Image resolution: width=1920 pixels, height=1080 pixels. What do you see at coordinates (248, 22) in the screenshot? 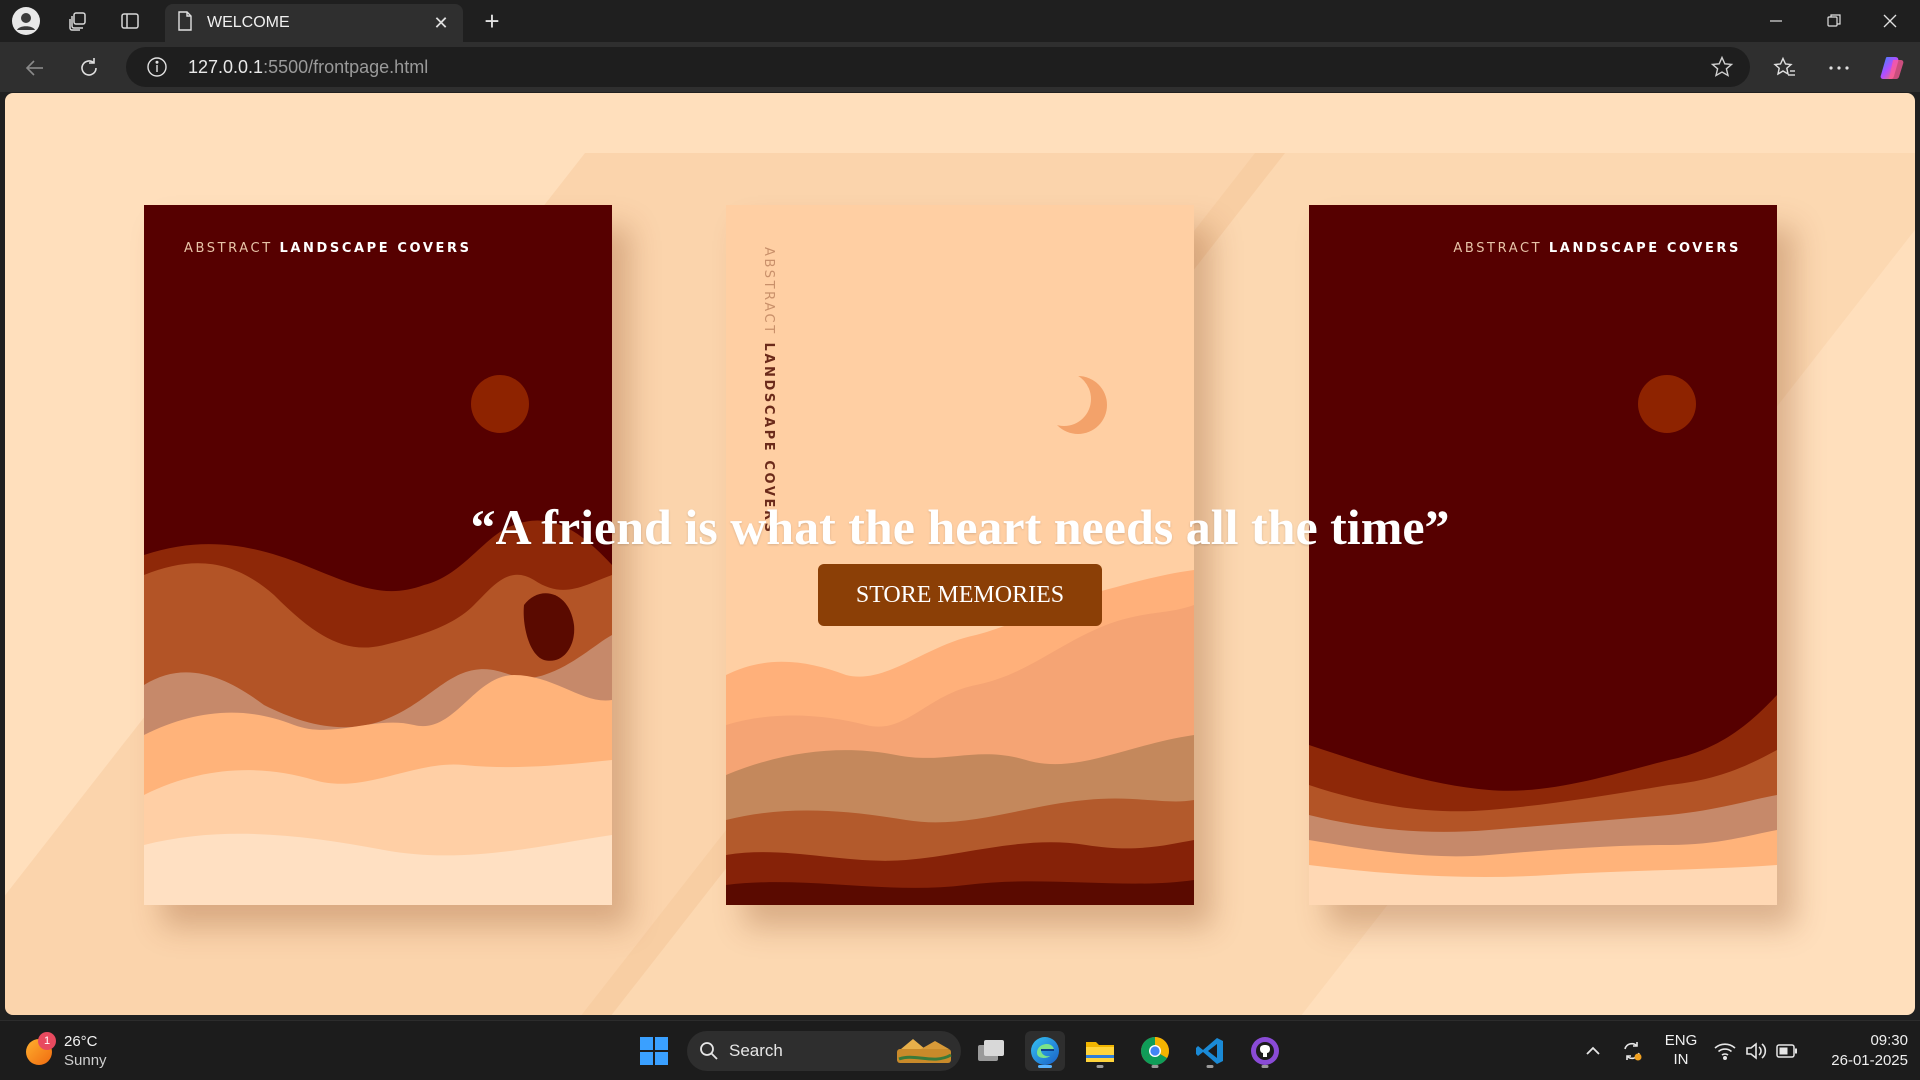
I see `tab-title: WELCOME` at bounding box center [248, 22].